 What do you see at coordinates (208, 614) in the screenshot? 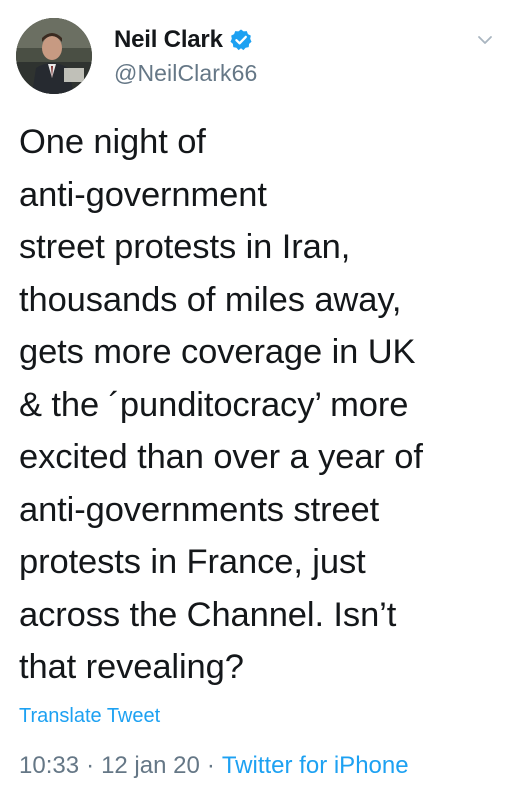
I see `tweet-text-line: across the Channel. Isn’t` at bounding box center [208, 614].